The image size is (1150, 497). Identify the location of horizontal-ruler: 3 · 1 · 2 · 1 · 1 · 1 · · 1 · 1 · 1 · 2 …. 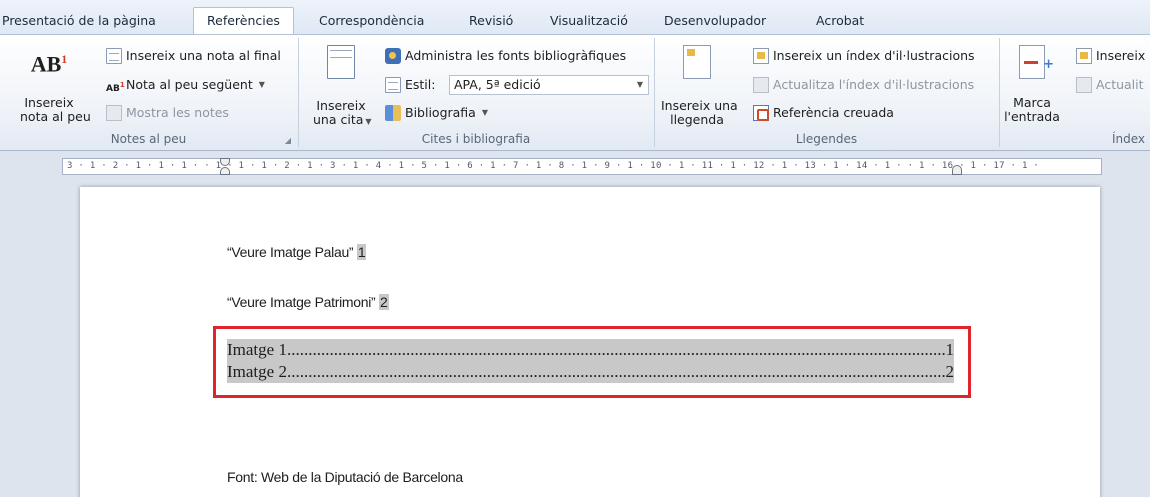
(582, 166).